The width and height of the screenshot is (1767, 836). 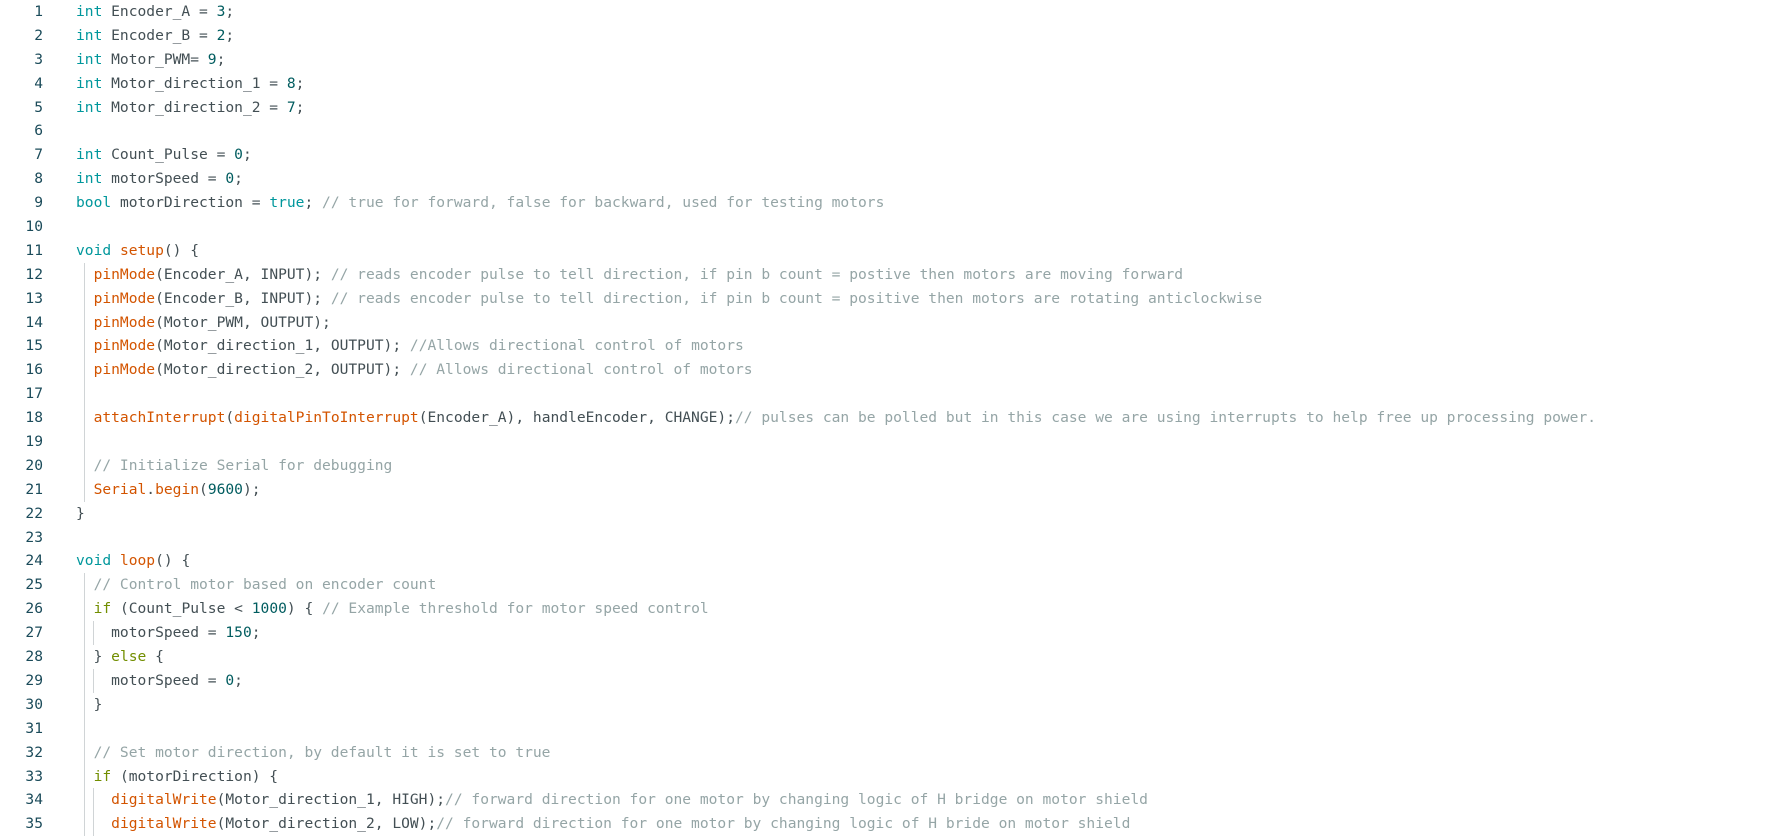 I want to click on line-number: 2, so click(x=38, y=35).